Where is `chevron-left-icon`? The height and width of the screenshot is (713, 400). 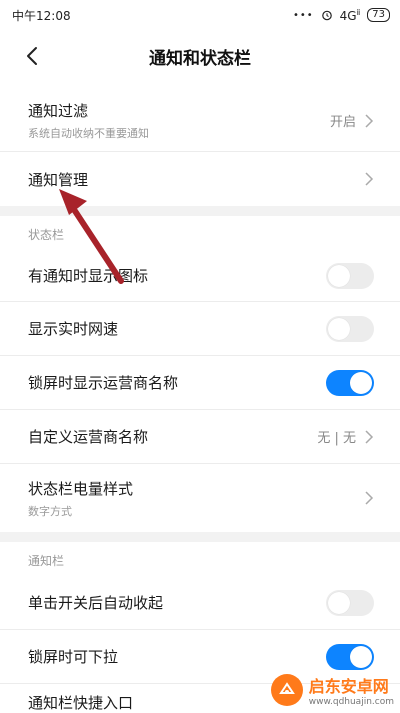 chevron-left-icon is located at coordinates (32, 56).